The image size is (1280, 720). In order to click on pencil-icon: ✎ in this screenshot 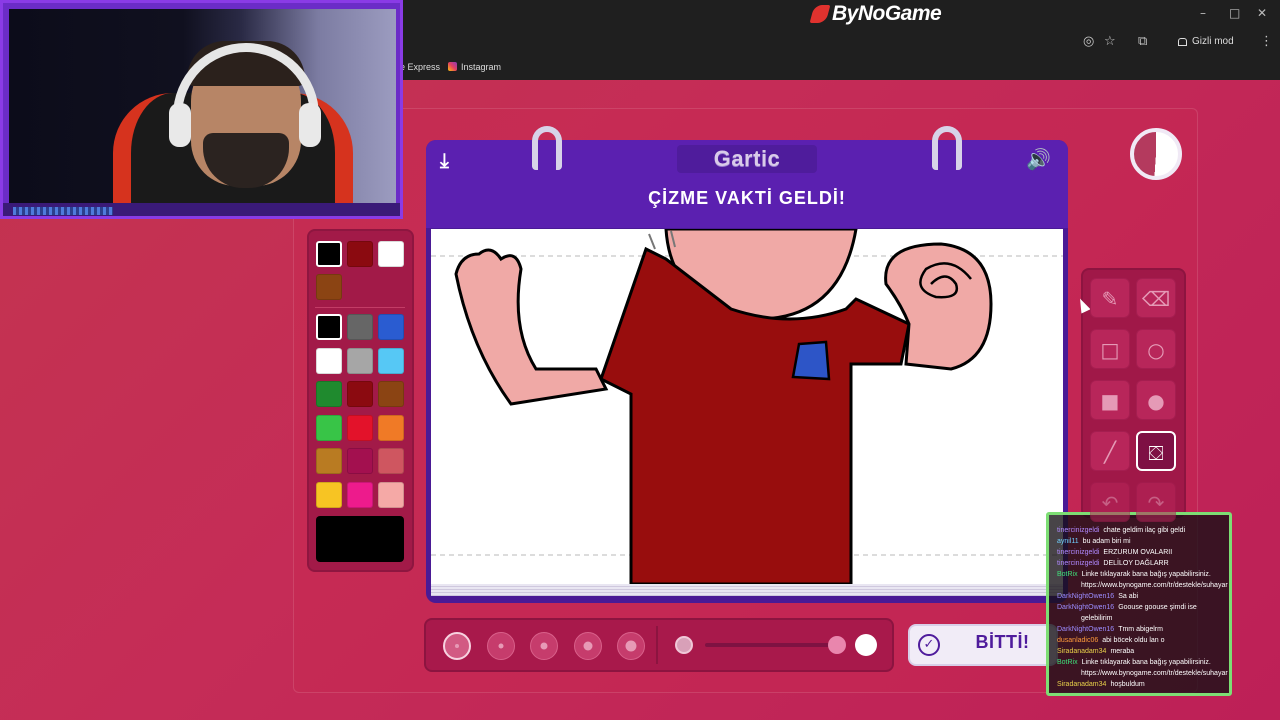, I will do `click(1110, 299)`.